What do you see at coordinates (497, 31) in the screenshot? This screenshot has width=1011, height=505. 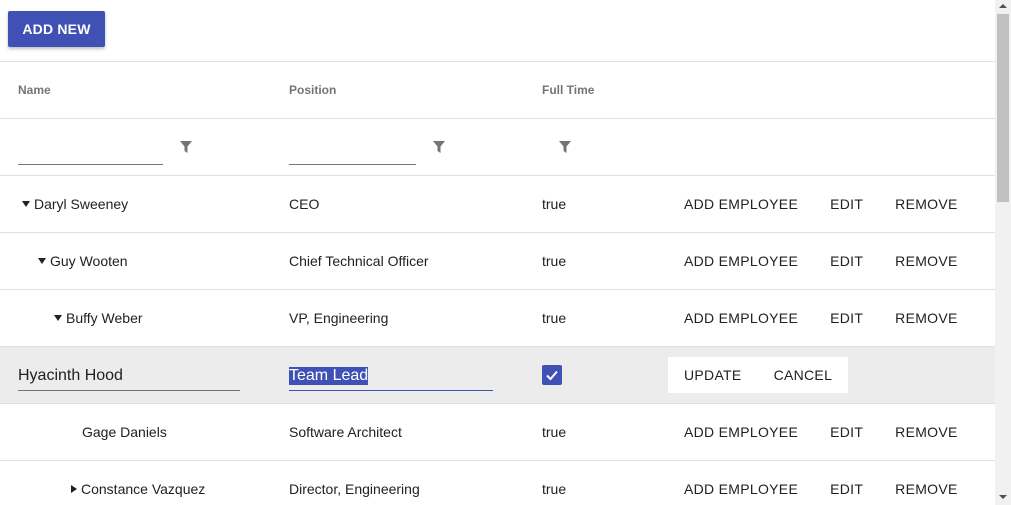 I see `grid-toolbar: ADD NEW` at bounding box center [497, 31].